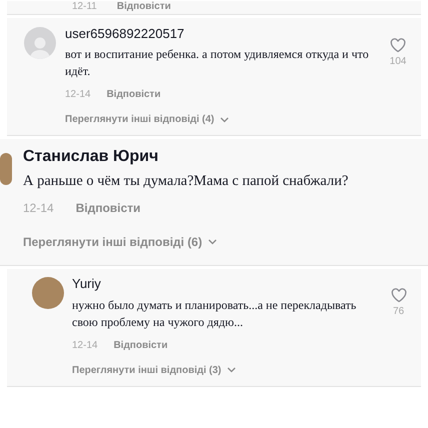 The image size is (428, 428). What do you see at coordinates (217, 34) in the screenshot?
I see `comment-author: user6596892220517` at bounding box center [217, 34].